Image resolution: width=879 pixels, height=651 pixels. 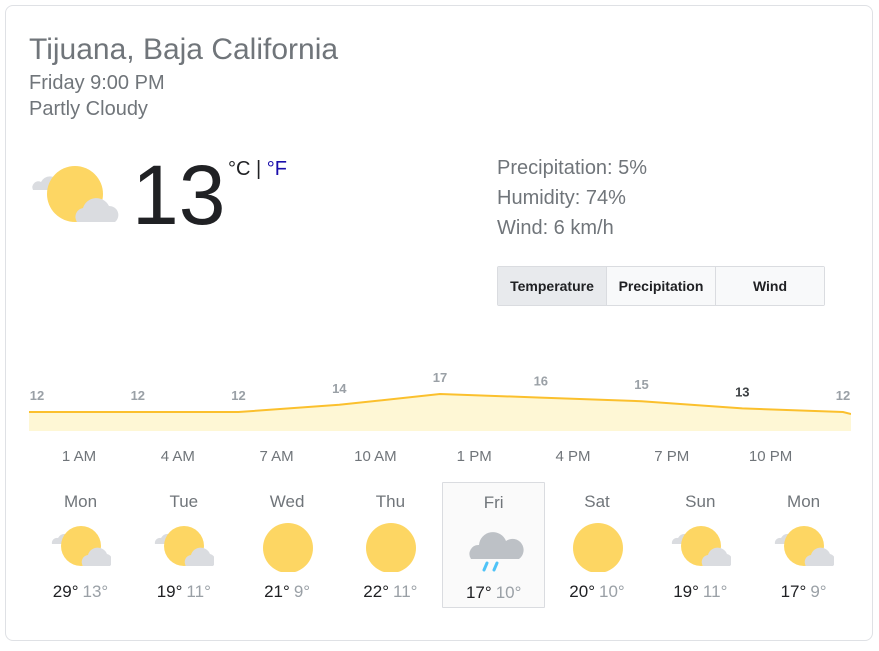 I want to click on chart-tabs: Temperature Precipitation Wind, so click(x=661, y=286).